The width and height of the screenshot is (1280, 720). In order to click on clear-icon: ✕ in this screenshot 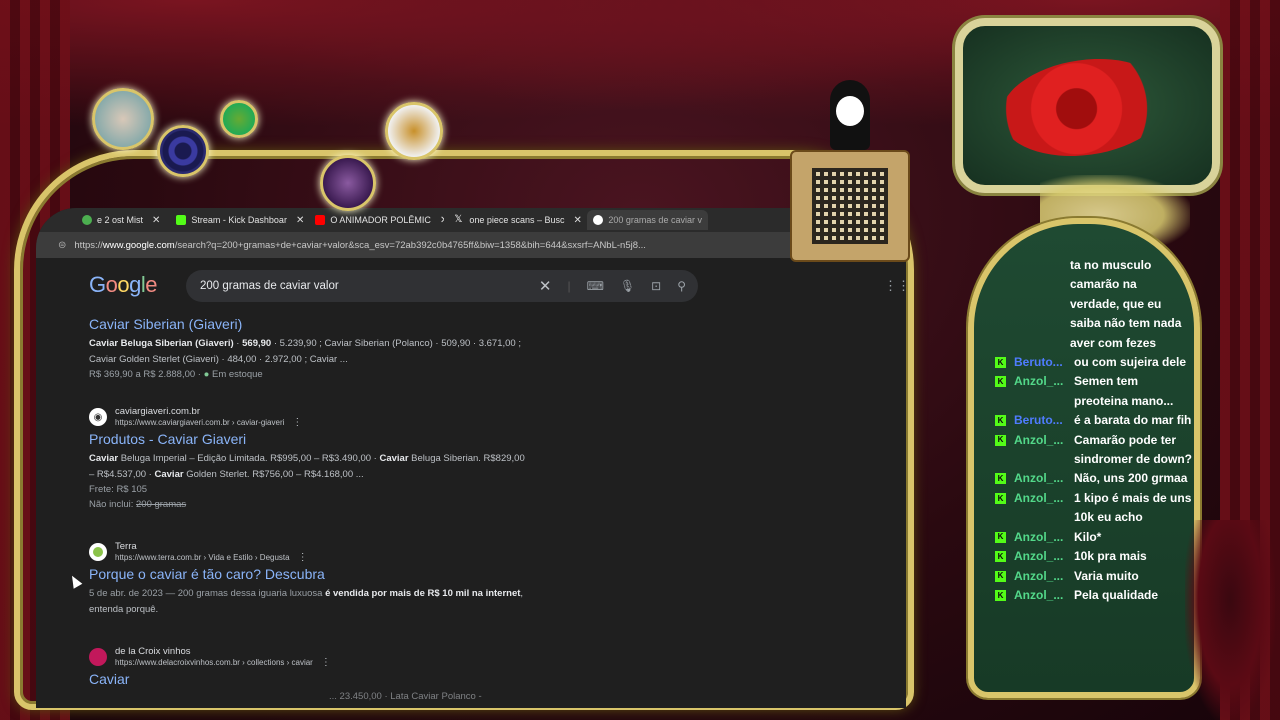, I will do `click(545, 286)`.